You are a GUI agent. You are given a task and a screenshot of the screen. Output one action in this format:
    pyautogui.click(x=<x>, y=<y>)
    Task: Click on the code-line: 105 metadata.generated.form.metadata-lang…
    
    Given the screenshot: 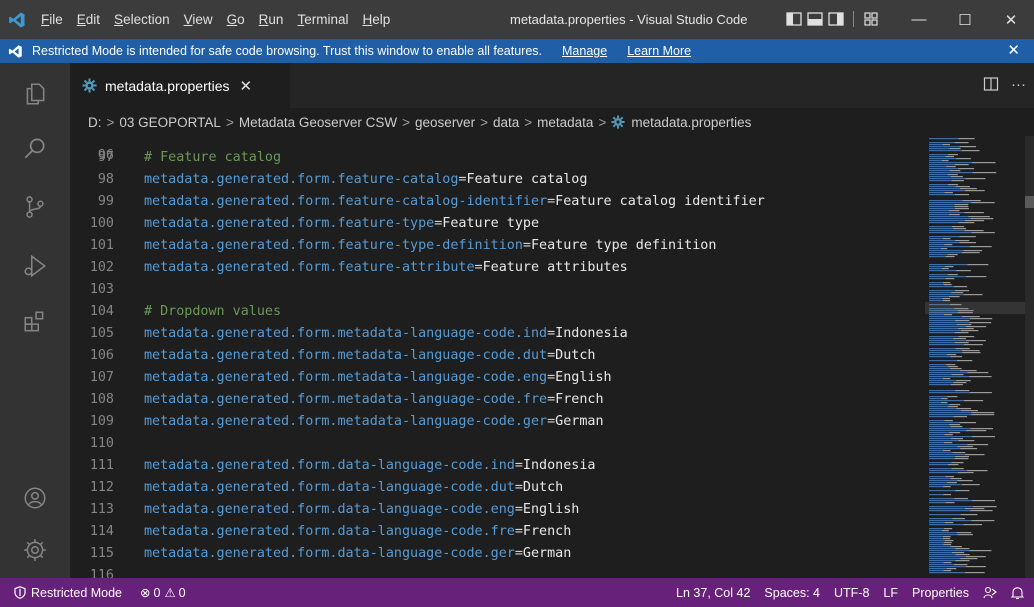 What is the action you would take?
    pyautogui.click(x=497, y=334)
    